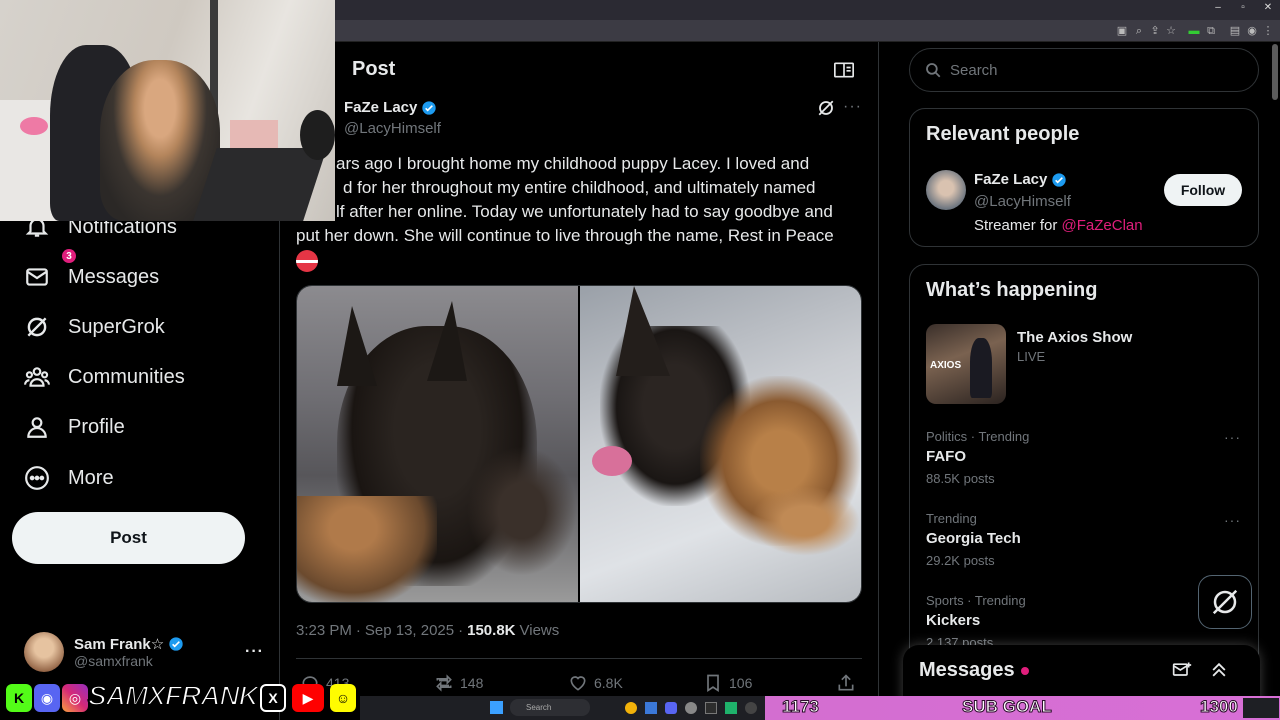  Describe the element at coordinates (671, 708) in the screenshot. I see `discord-taskbar-icon` at that location.